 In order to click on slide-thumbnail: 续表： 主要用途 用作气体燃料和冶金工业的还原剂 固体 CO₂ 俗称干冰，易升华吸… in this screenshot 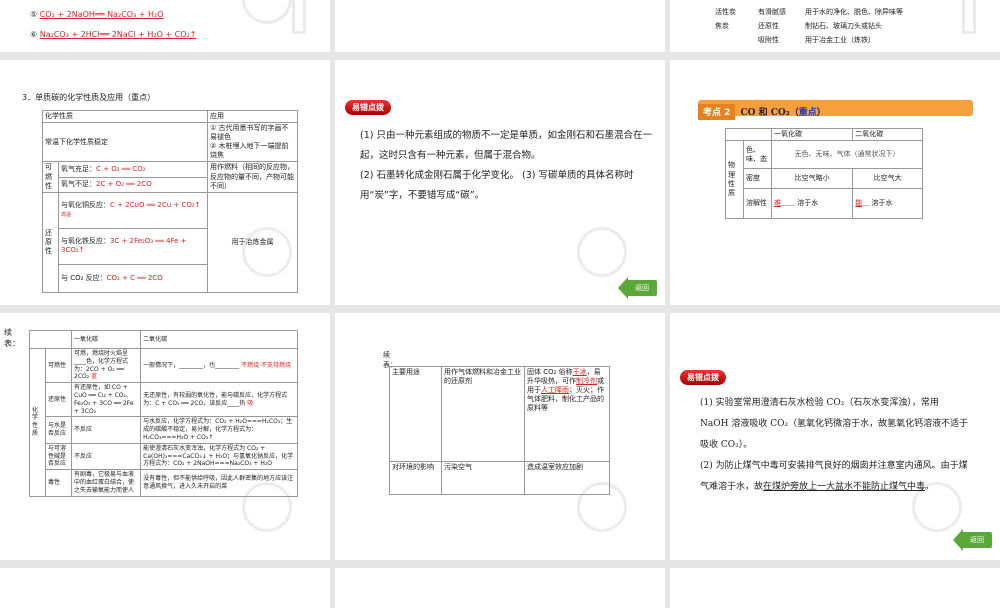, I will do `click(500, 436)`.